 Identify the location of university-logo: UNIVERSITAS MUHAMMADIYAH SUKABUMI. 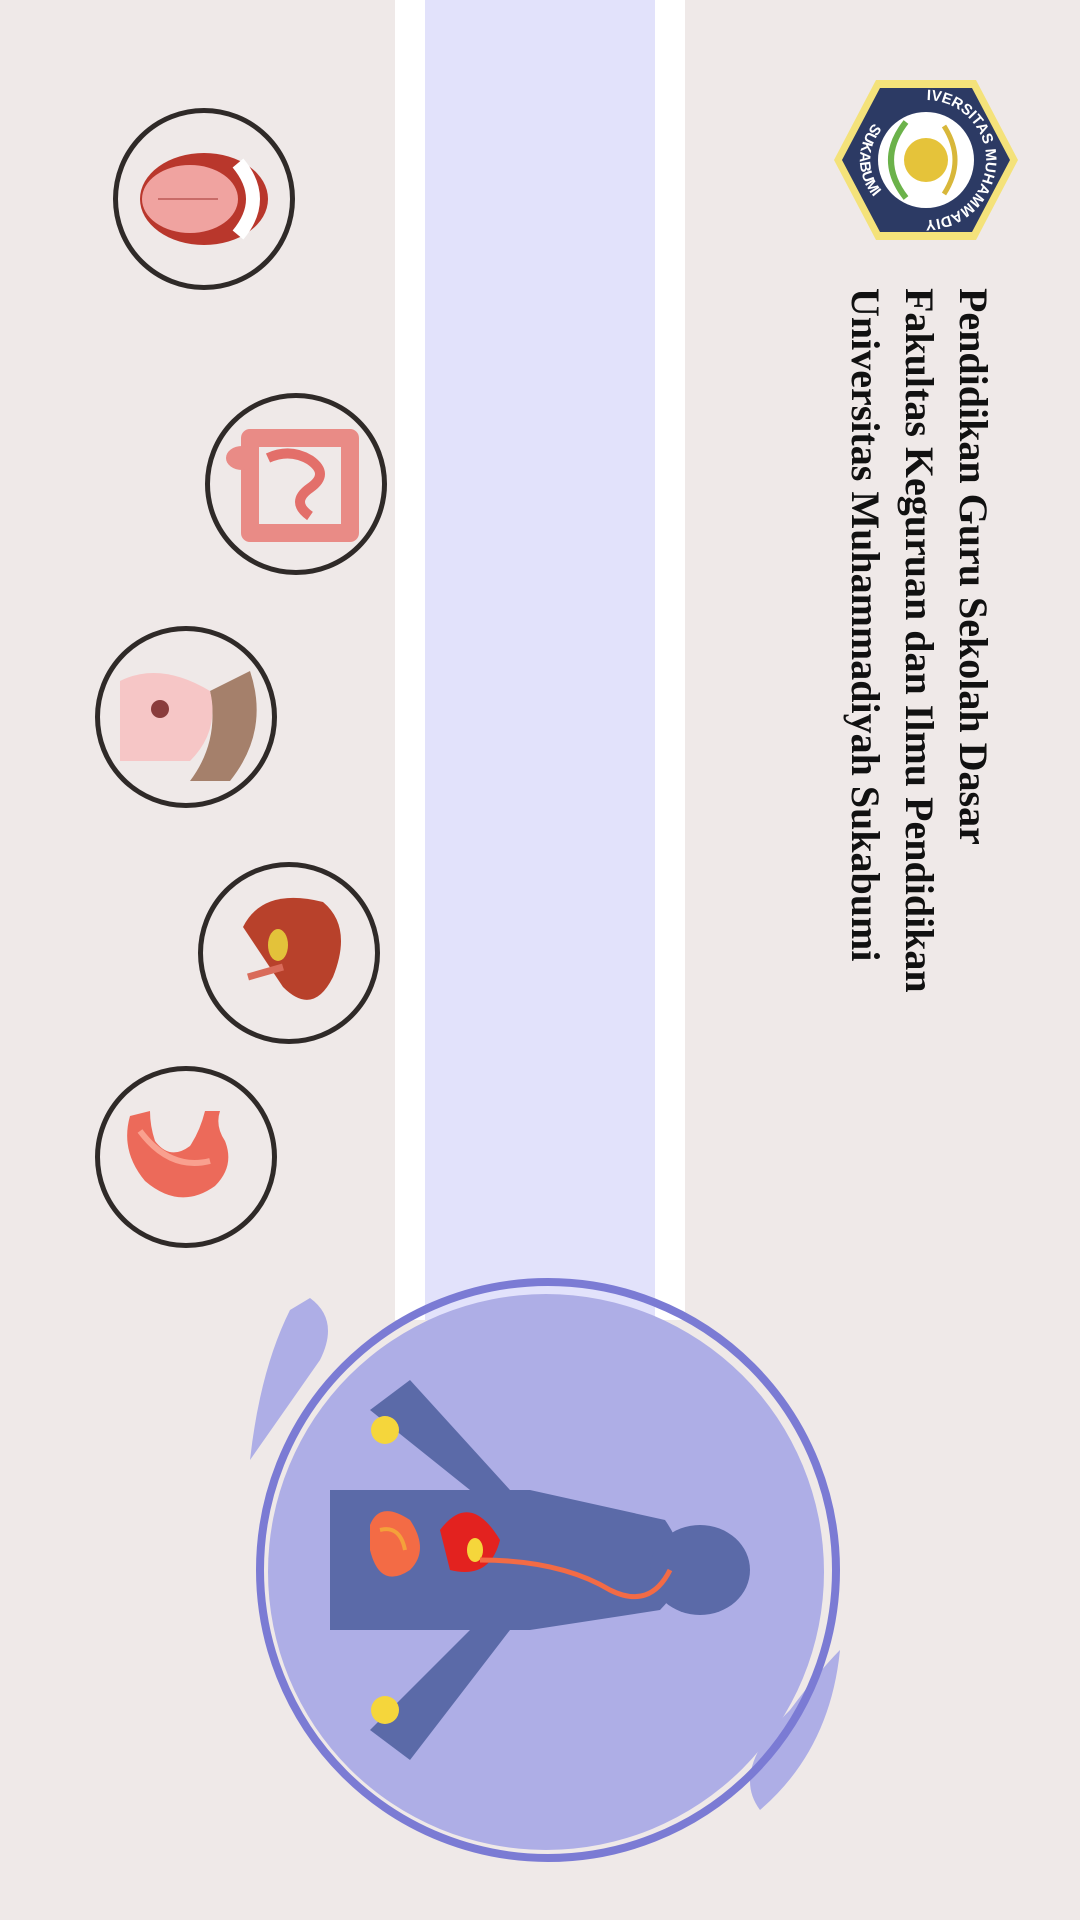
(932, 157).